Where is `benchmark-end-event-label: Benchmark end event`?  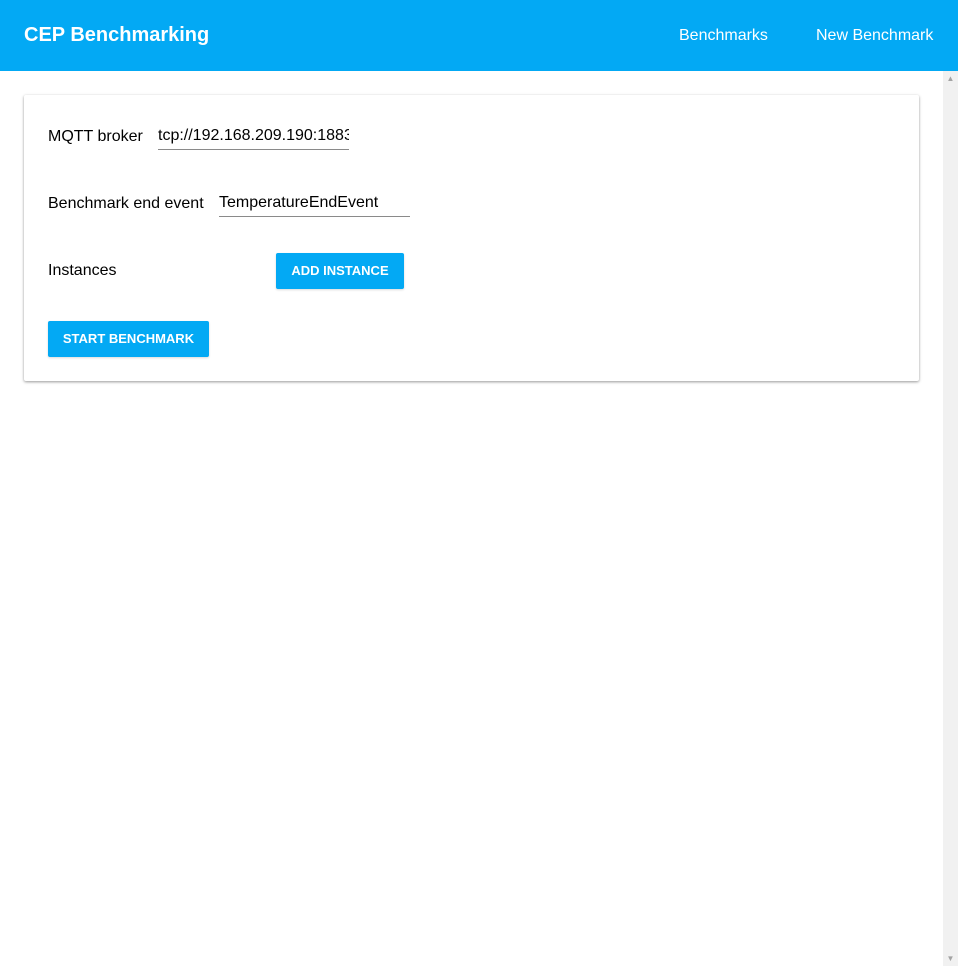 benchmark-end-event-label: Benchmark end event is located at coordinates (126, 203).